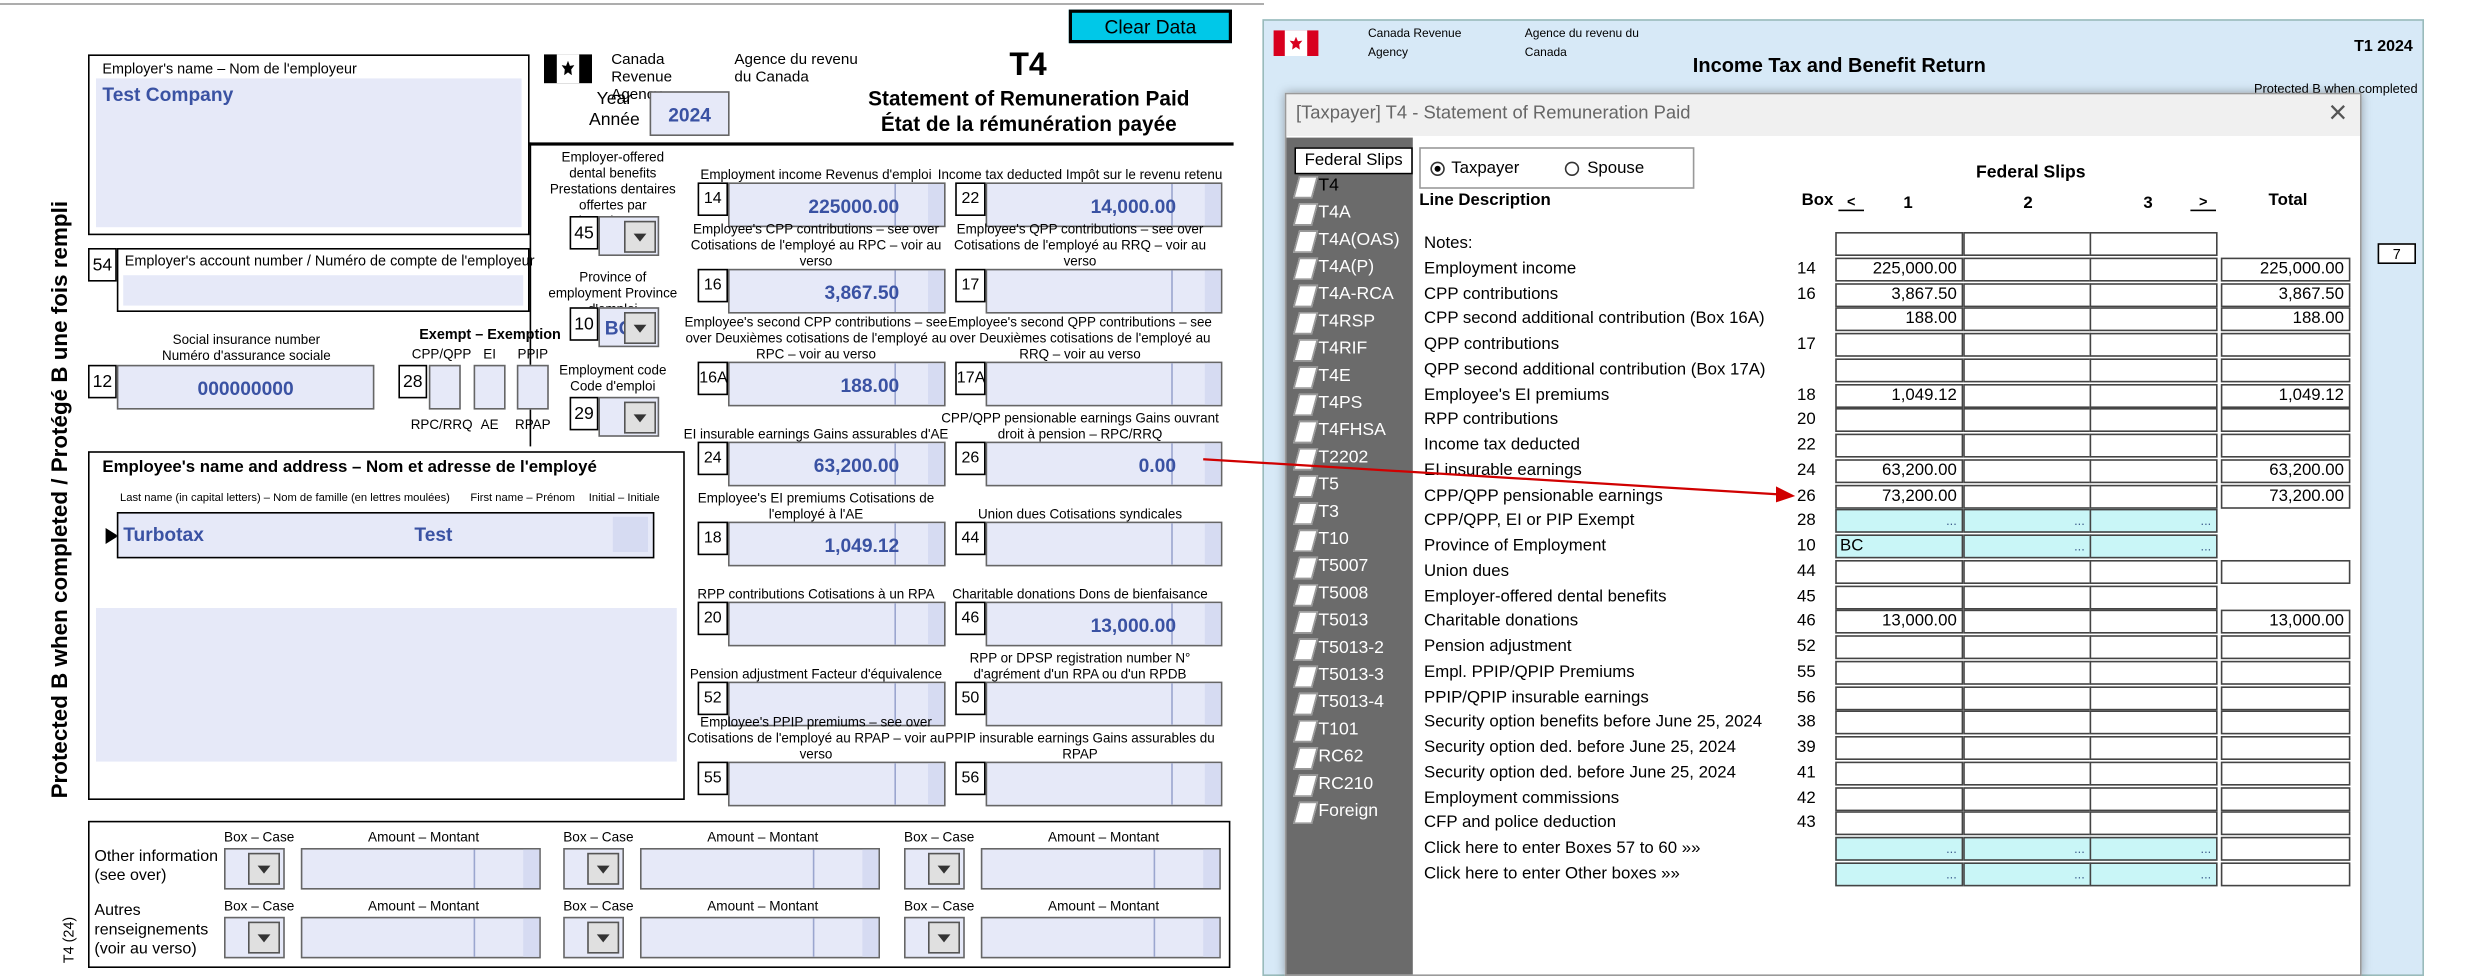 The width and height of the screenshot is (2490, 976). I want to click on annotation-arrowhead, so click(1786, 494).